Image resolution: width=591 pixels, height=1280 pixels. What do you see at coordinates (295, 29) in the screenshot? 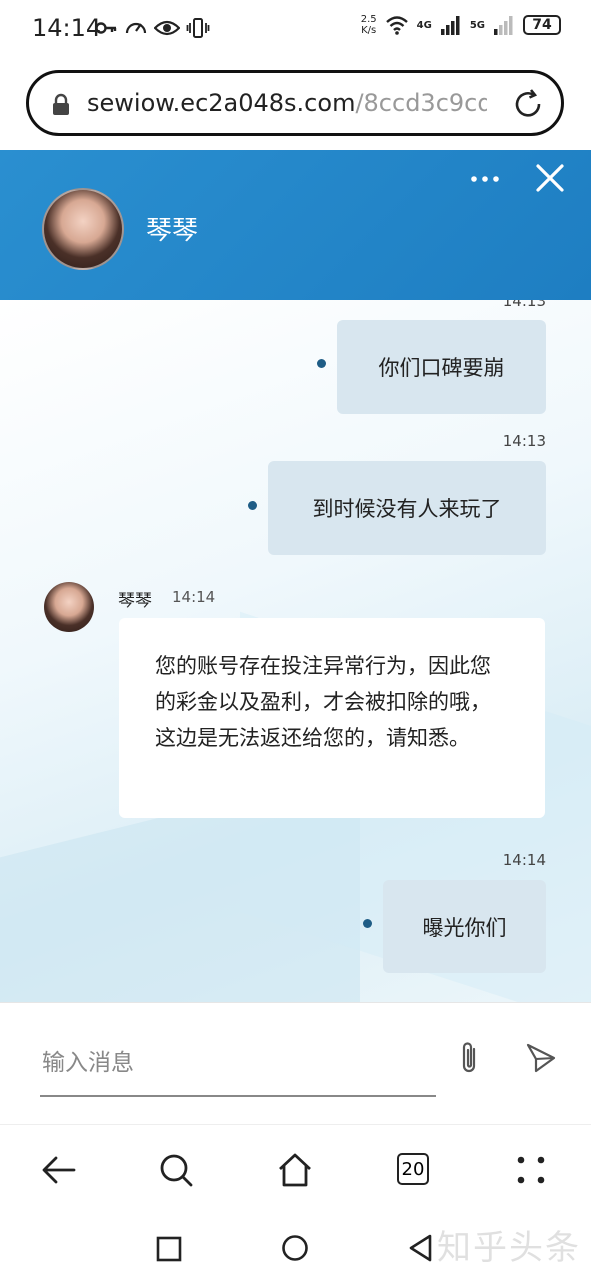
I see `status-bar: 14:14 2.5 K/s 4G 5G 74` at bounding box center [295, 29].